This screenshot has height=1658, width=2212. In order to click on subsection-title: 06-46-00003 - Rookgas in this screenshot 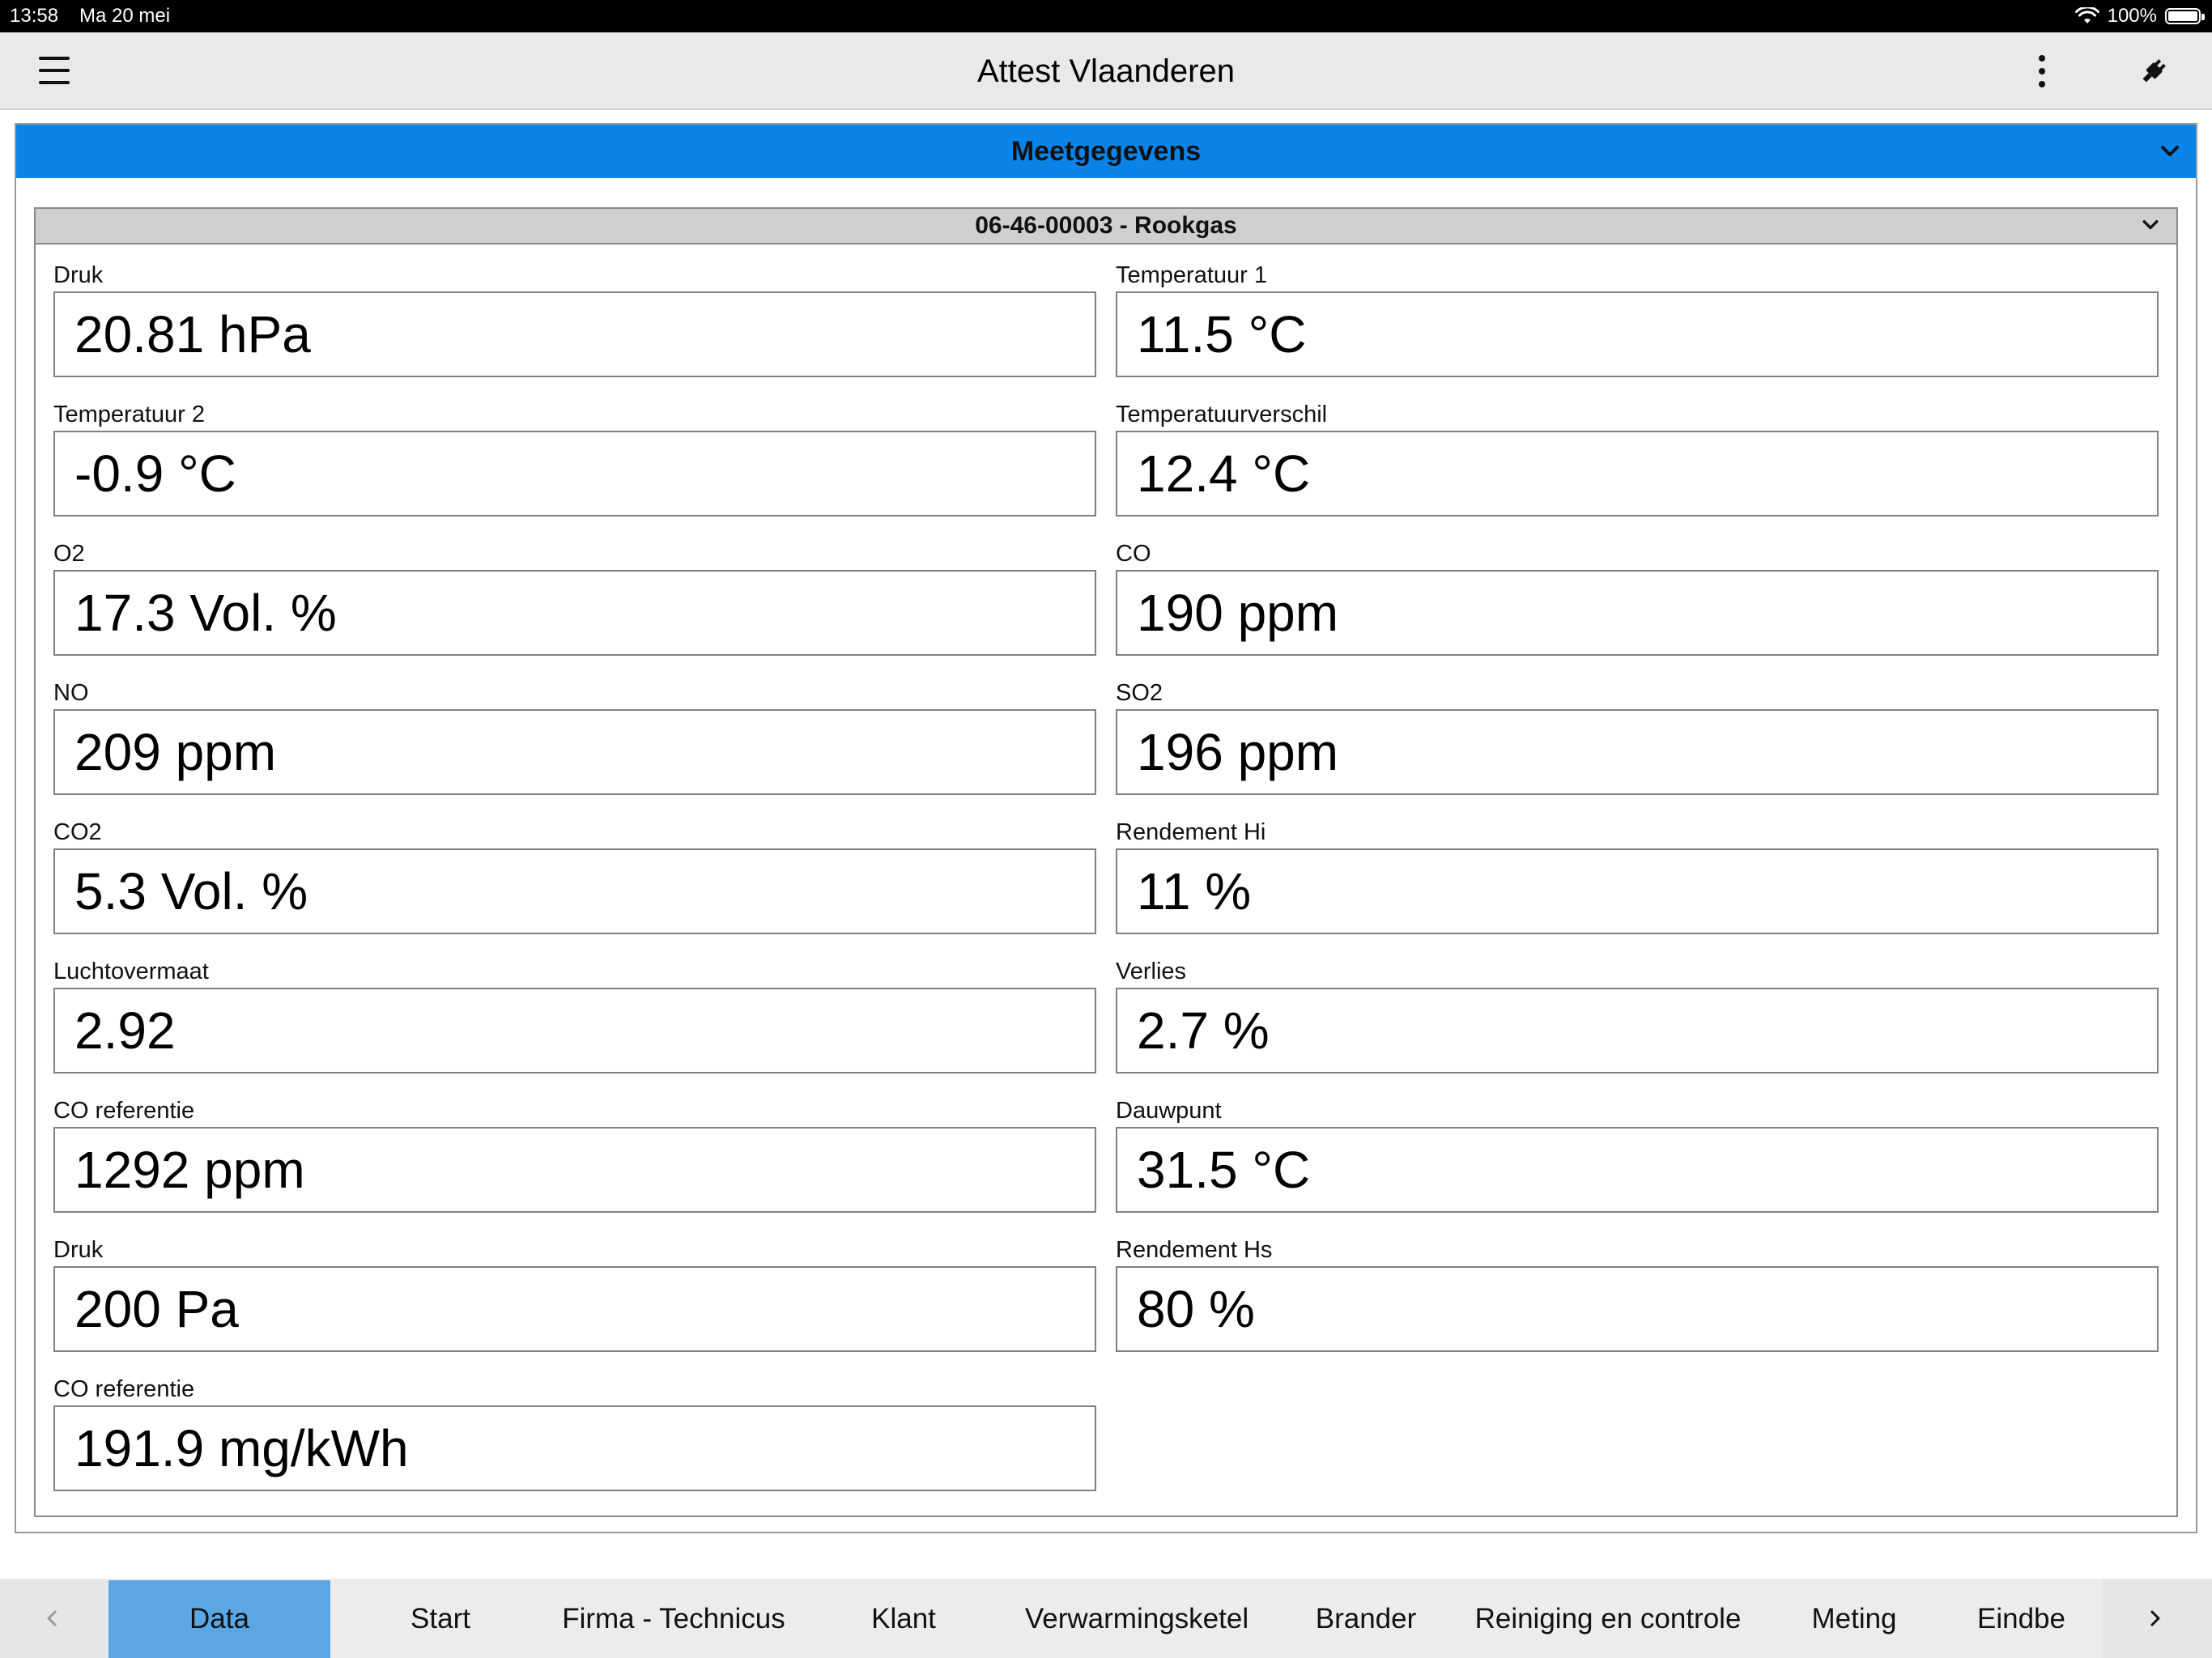, I will do `click(1106, 225)`.